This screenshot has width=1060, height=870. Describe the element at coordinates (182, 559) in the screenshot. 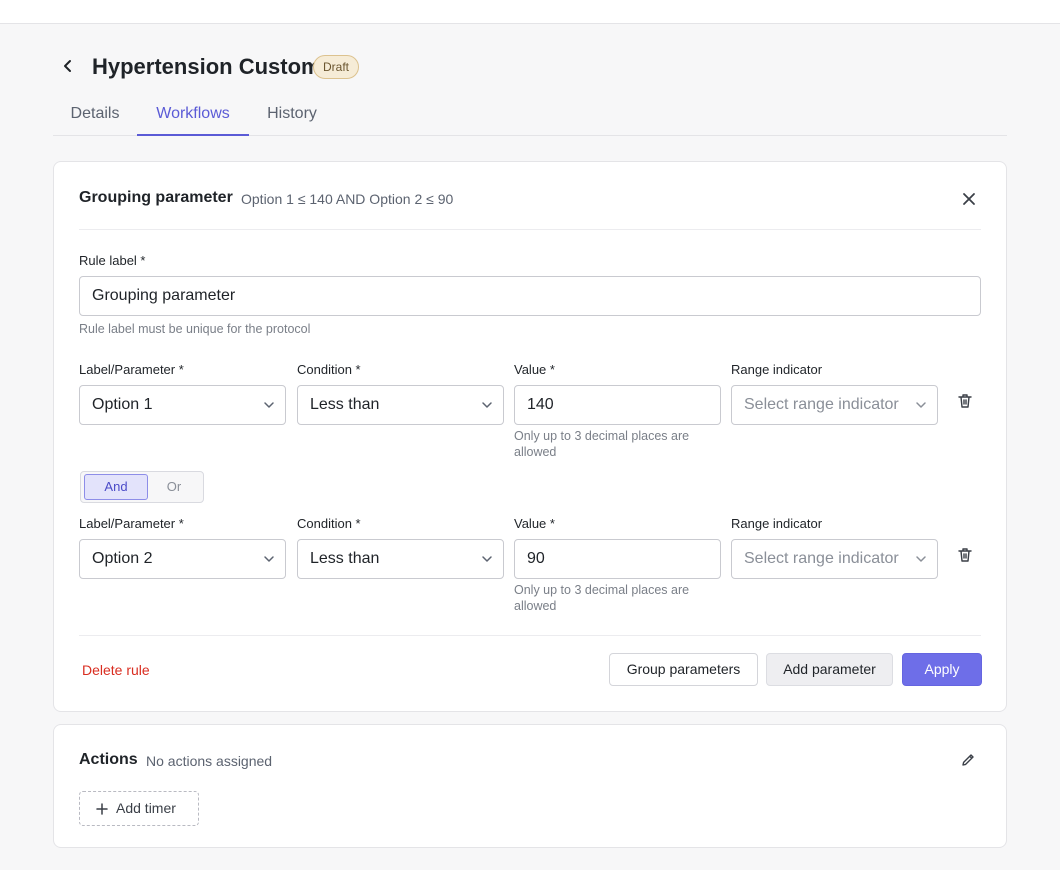

I see `parameter-select: Option 2` at that location.